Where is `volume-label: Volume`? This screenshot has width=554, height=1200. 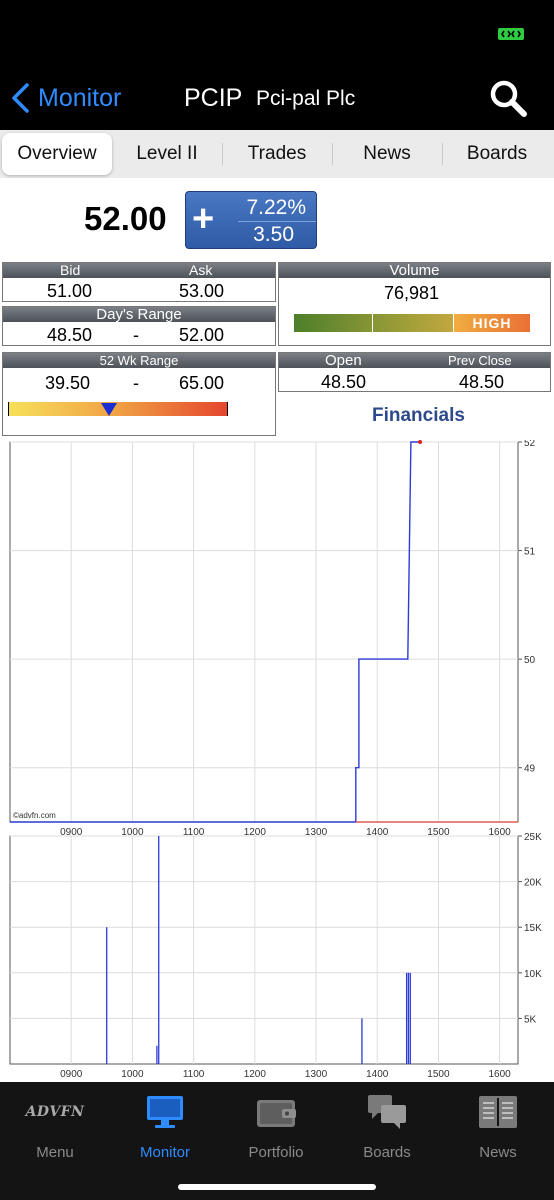
volume-label: Volume is located at coordinates (414, 270).